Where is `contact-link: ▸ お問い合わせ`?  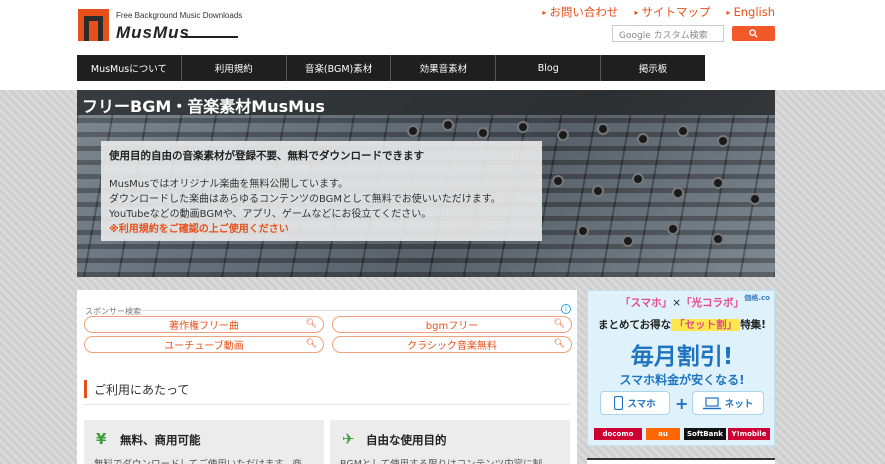
contact-link: ▸ お問い合わせ is located at coordinates (580, 12).